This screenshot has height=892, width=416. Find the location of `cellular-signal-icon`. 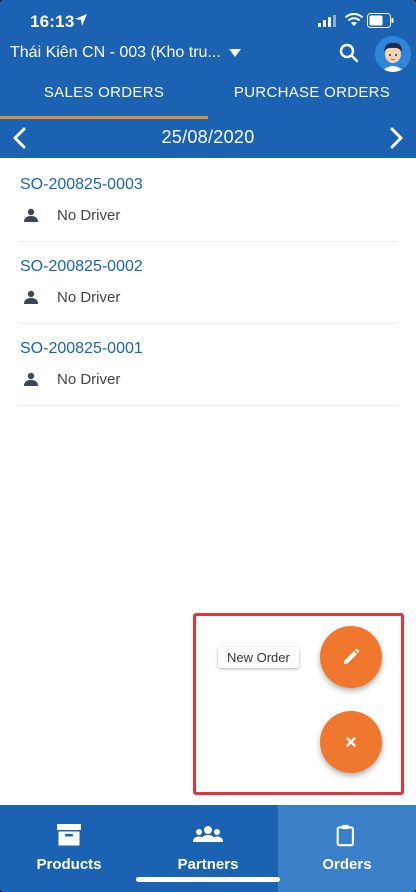

cellular-signal-icon is located at coordinates (327, 21).